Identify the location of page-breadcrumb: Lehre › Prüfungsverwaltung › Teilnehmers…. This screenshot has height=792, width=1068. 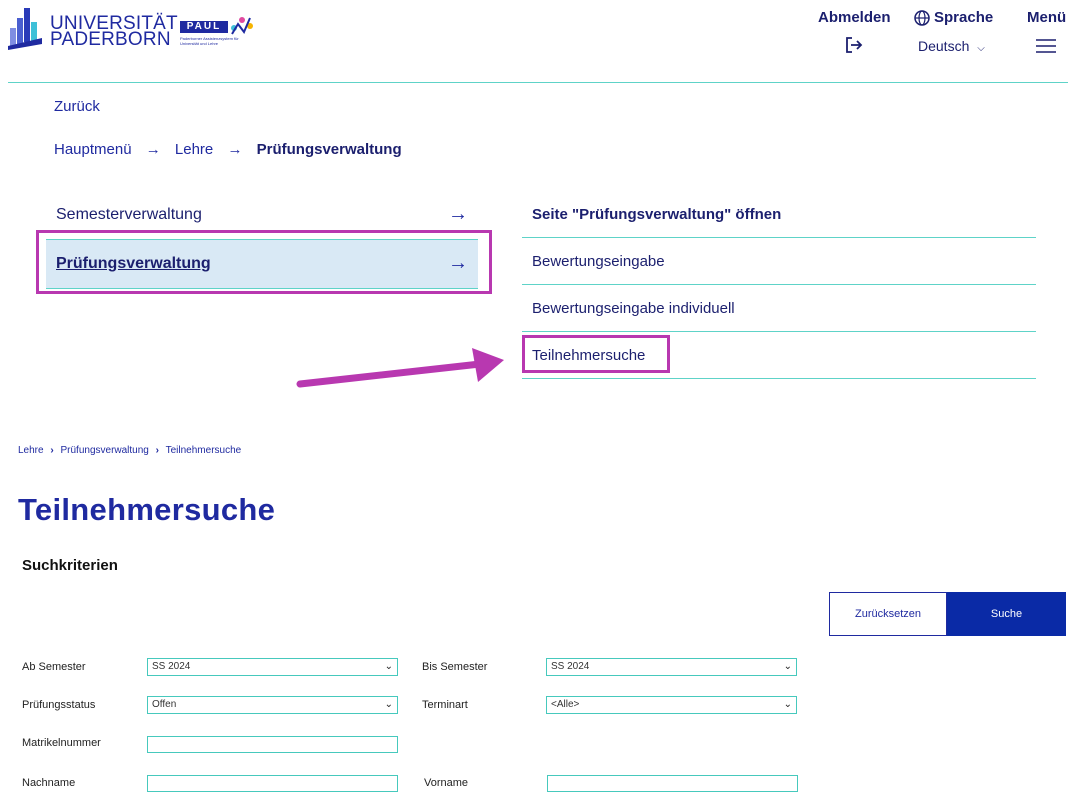
(129, 450).